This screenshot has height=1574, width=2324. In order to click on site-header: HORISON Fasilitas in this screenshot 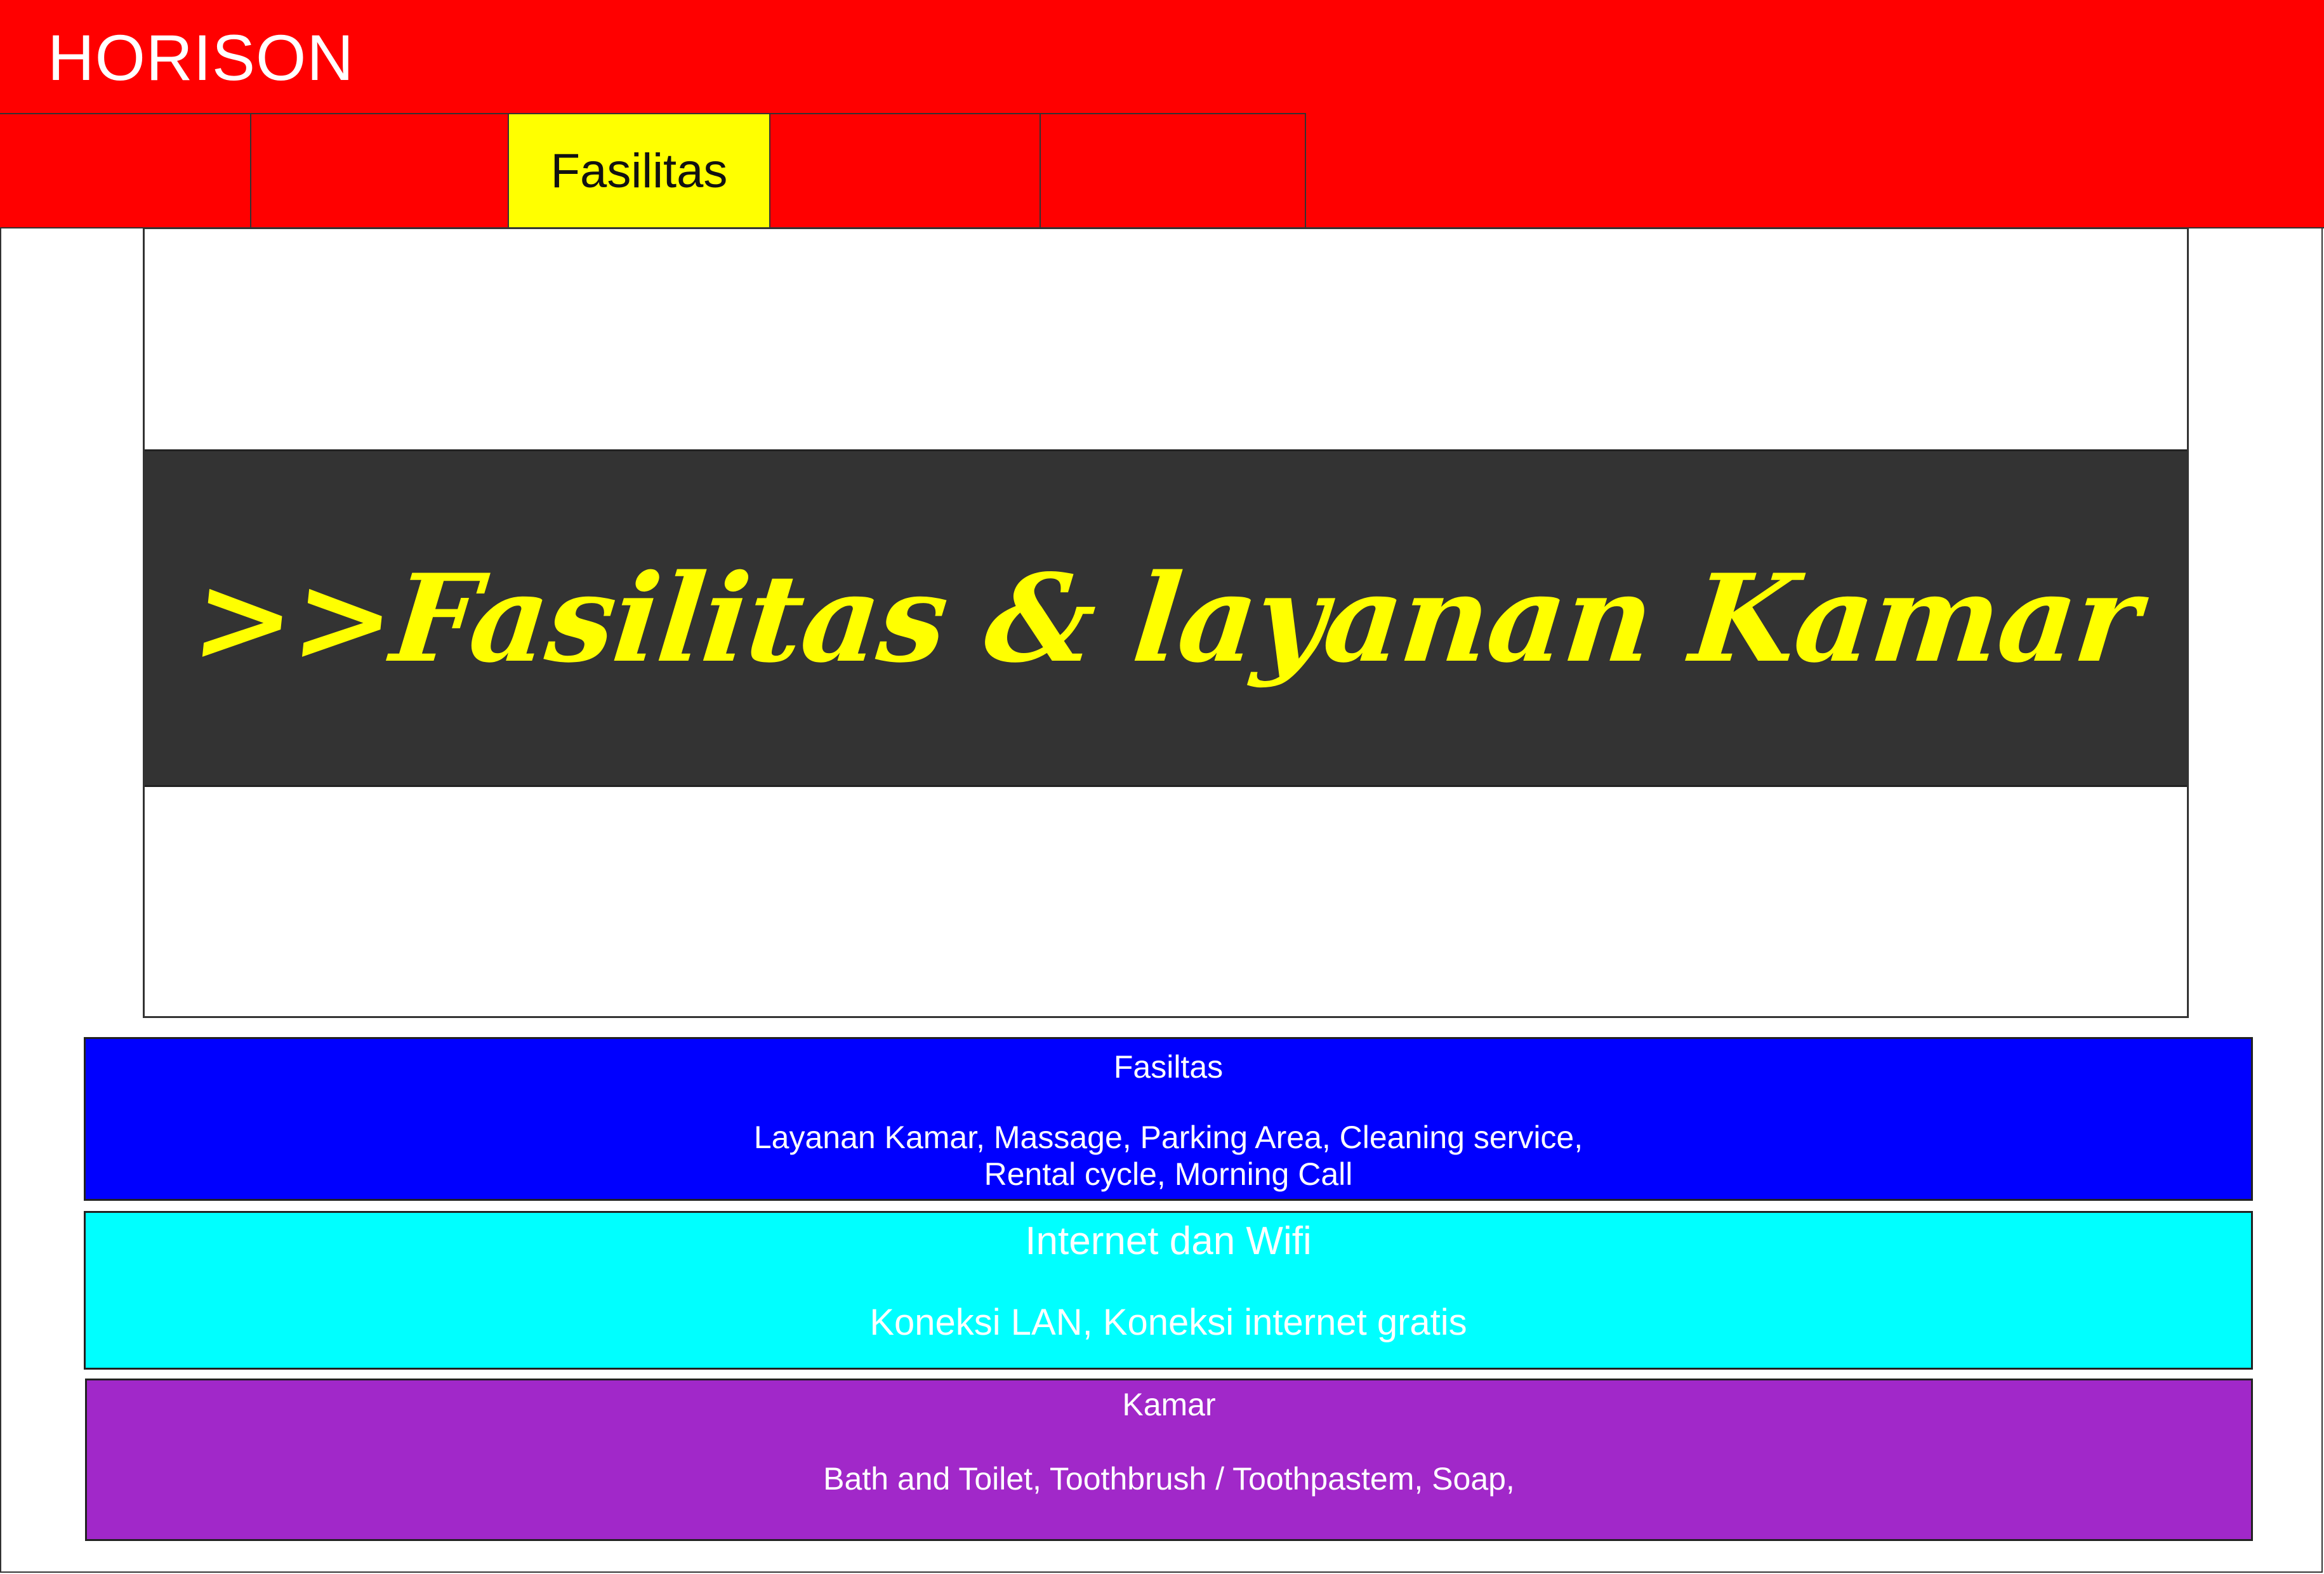, I will do `click(1162, 114)`.